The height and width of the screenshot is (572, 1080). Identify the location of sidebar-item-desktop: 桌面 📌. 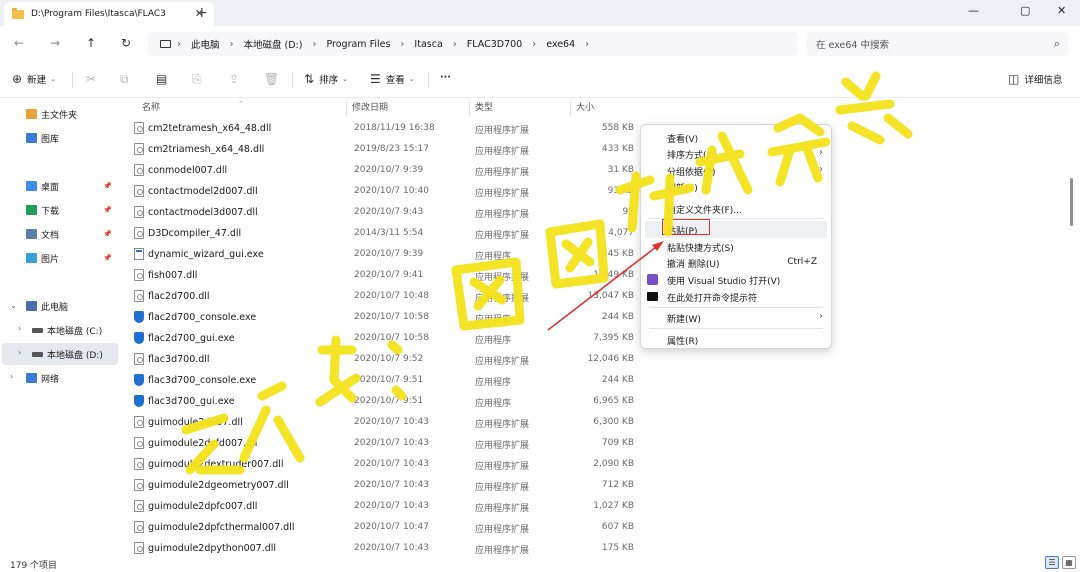
(59, 186).